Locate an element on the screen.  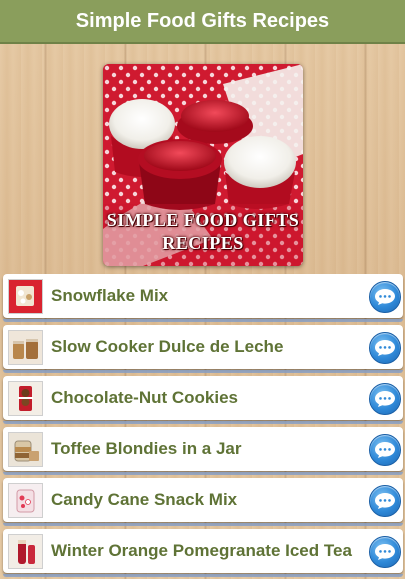
app-header: Simple Food Gifts Recipes is located at coordinates (202, 22).